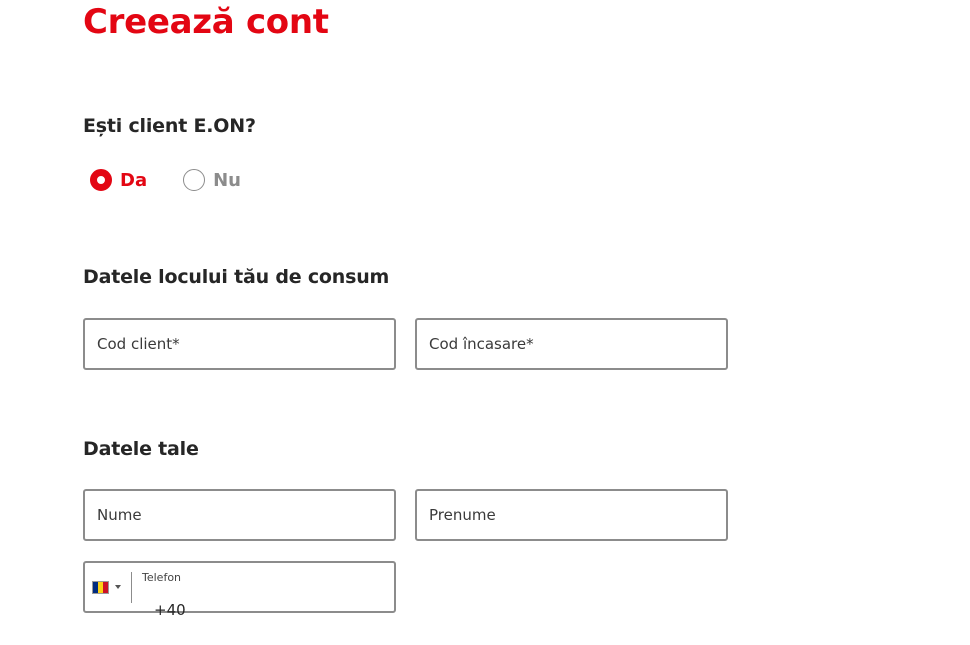 Image resolution: width=970 pixels, height=645 pixels. Describe the element at coordinates (227, 180) in the screenshot. I see `radio-nu-label: Nu` at that location.